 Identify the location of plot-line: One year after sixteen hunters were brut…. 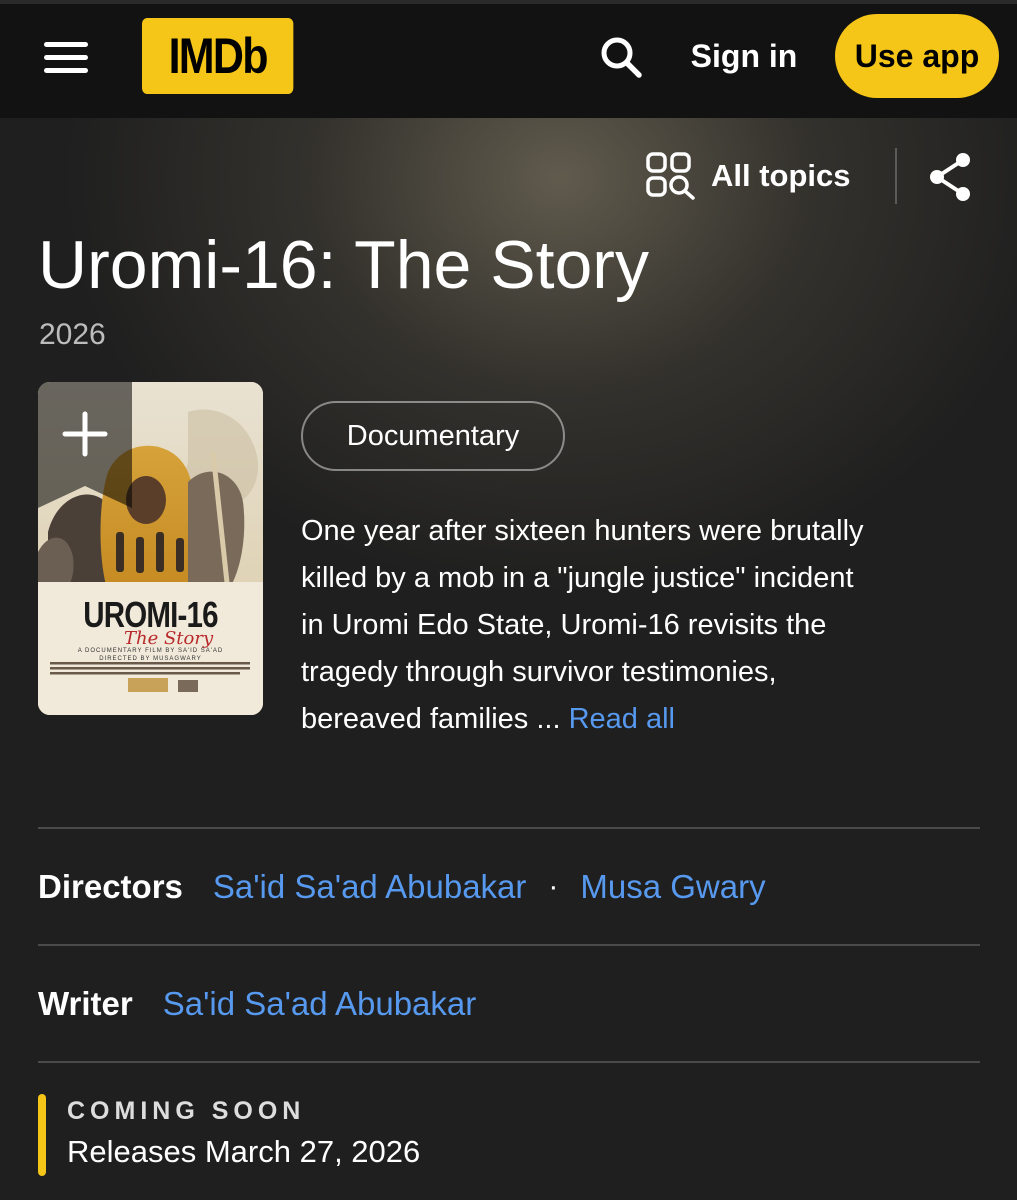
(582, 531).